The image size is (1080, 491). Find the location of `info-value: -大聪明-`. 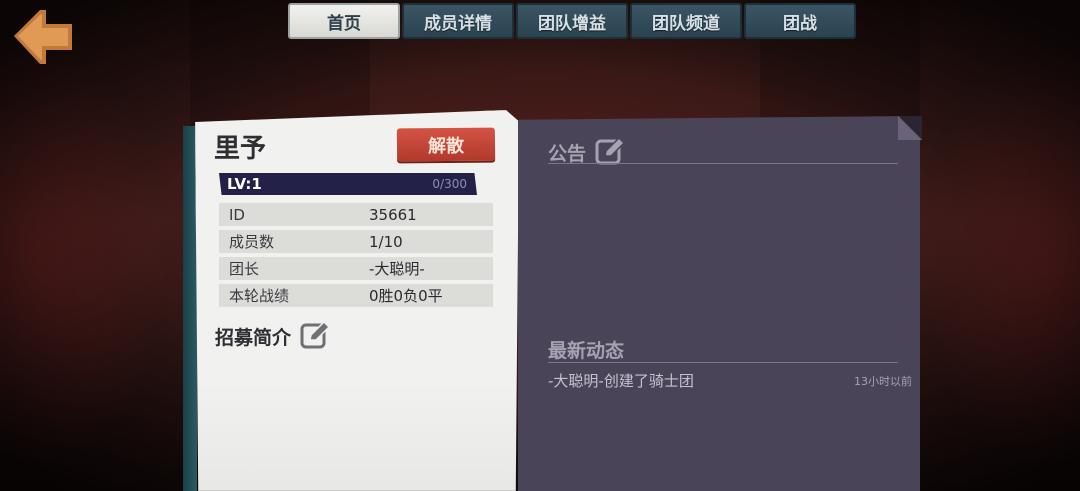

info-value: -大聪明- is located at coordinates (397, 269).